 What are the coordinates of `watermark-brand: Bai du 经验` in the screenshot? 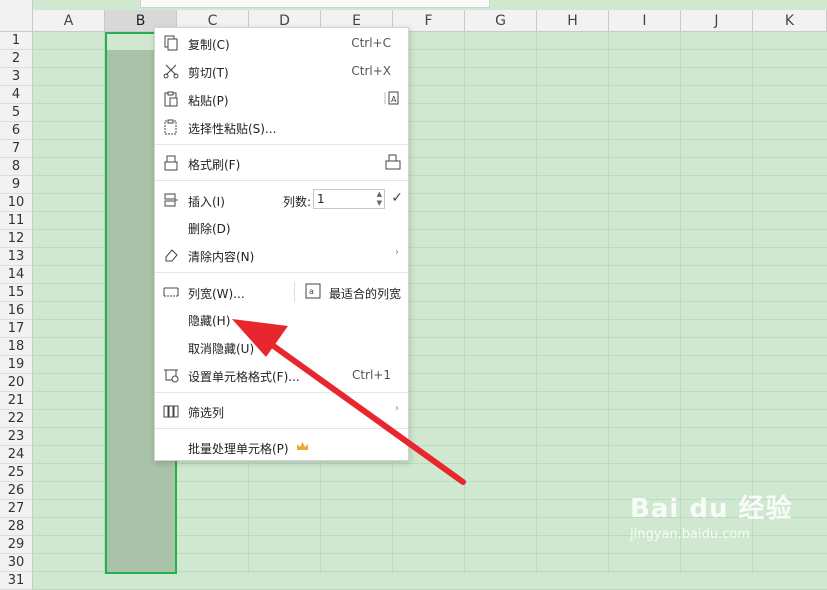 It's located at (711, 509).